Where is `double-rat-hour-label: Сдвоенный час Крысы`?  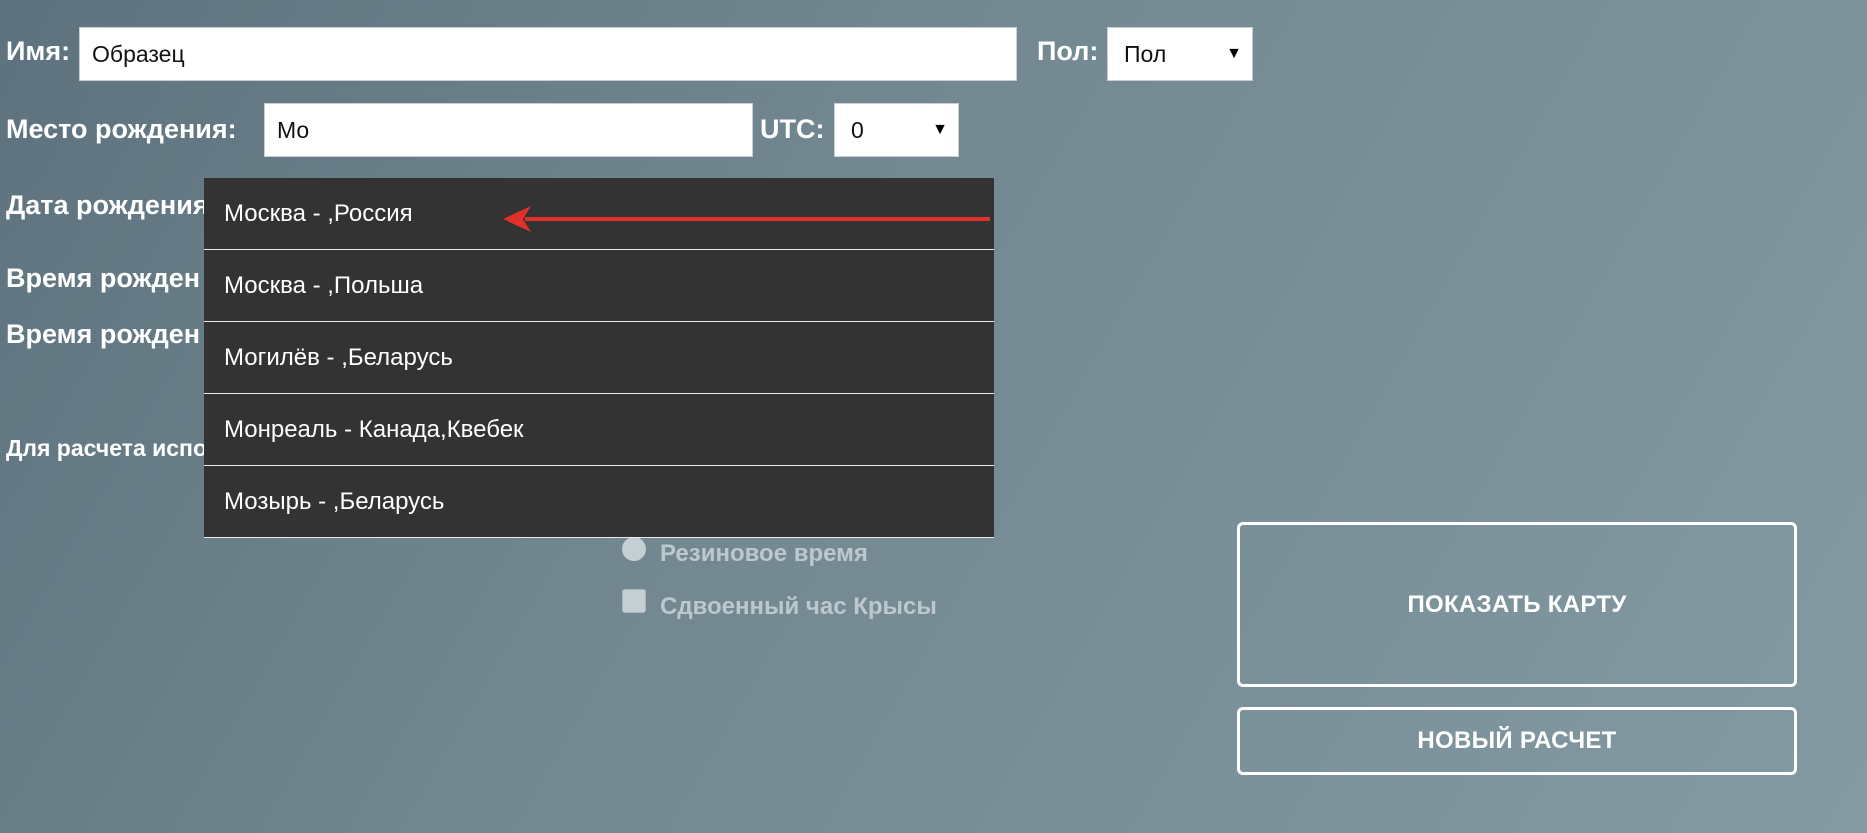 double-rat-hour-label: Сдвоенный час Крысы is located at coordinates (798, 606).